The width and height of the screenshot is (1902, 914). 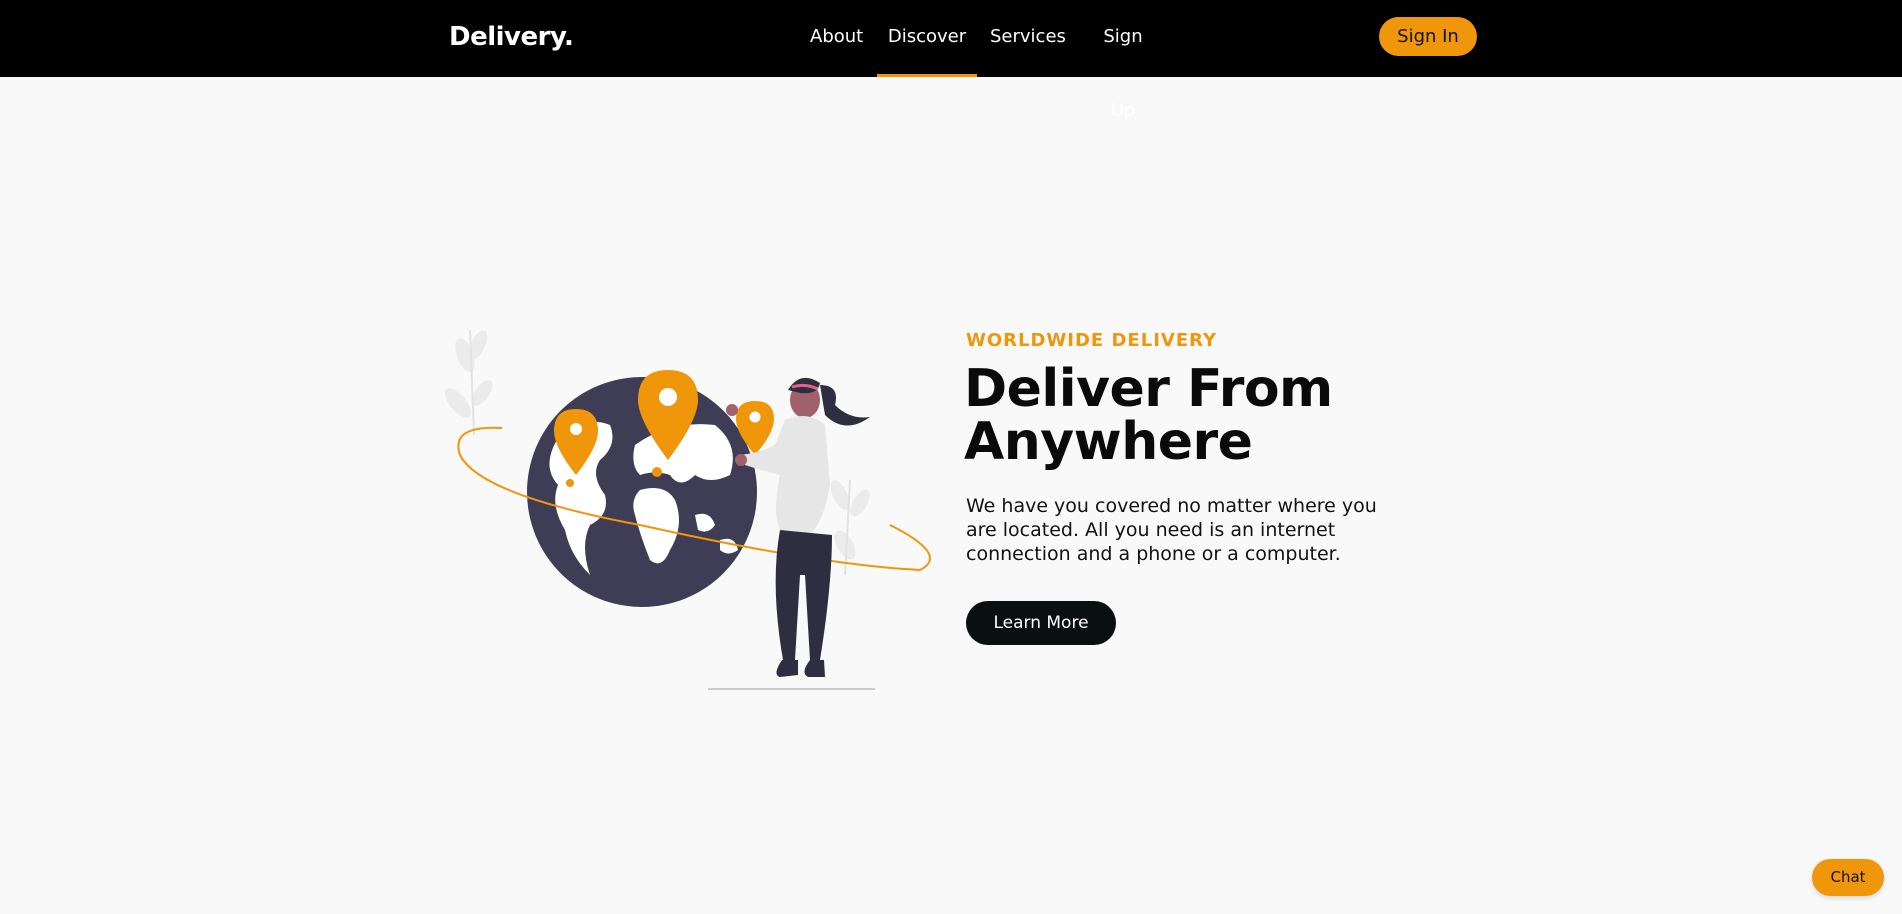 I want to click on plant-left-icon, so click(x=468, y=382).